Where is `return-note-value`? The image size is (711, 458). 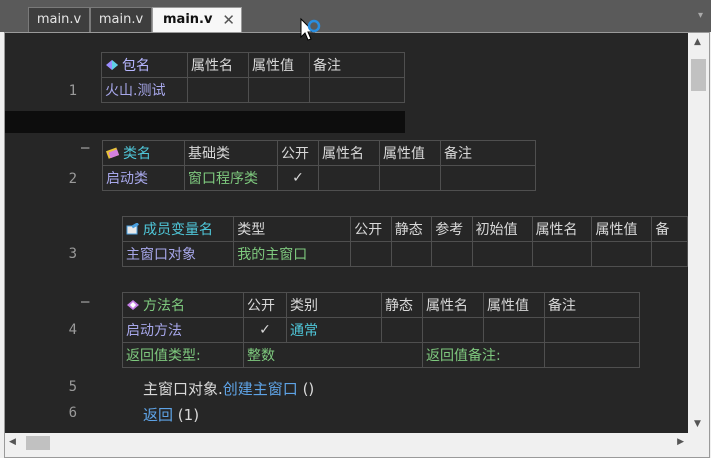 return-note-value is located at coordinates (592, 355).